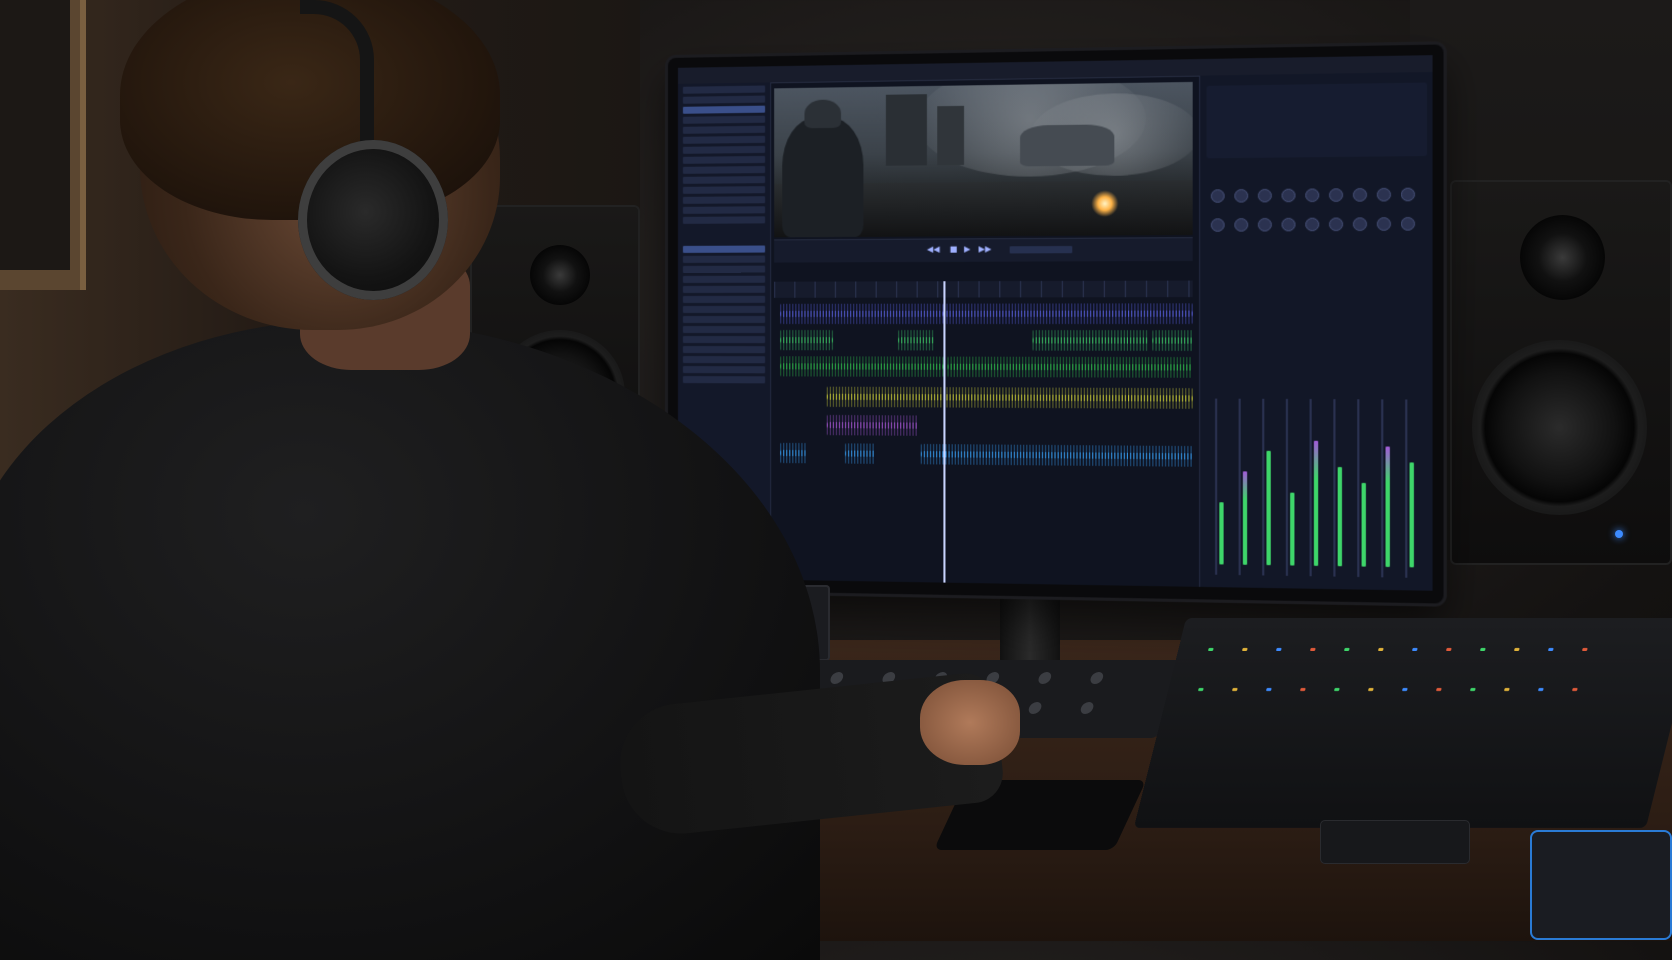 This screenshot has height=960, width=1672. I want to click on forward-icon: ▶▶, so click(984, 249).